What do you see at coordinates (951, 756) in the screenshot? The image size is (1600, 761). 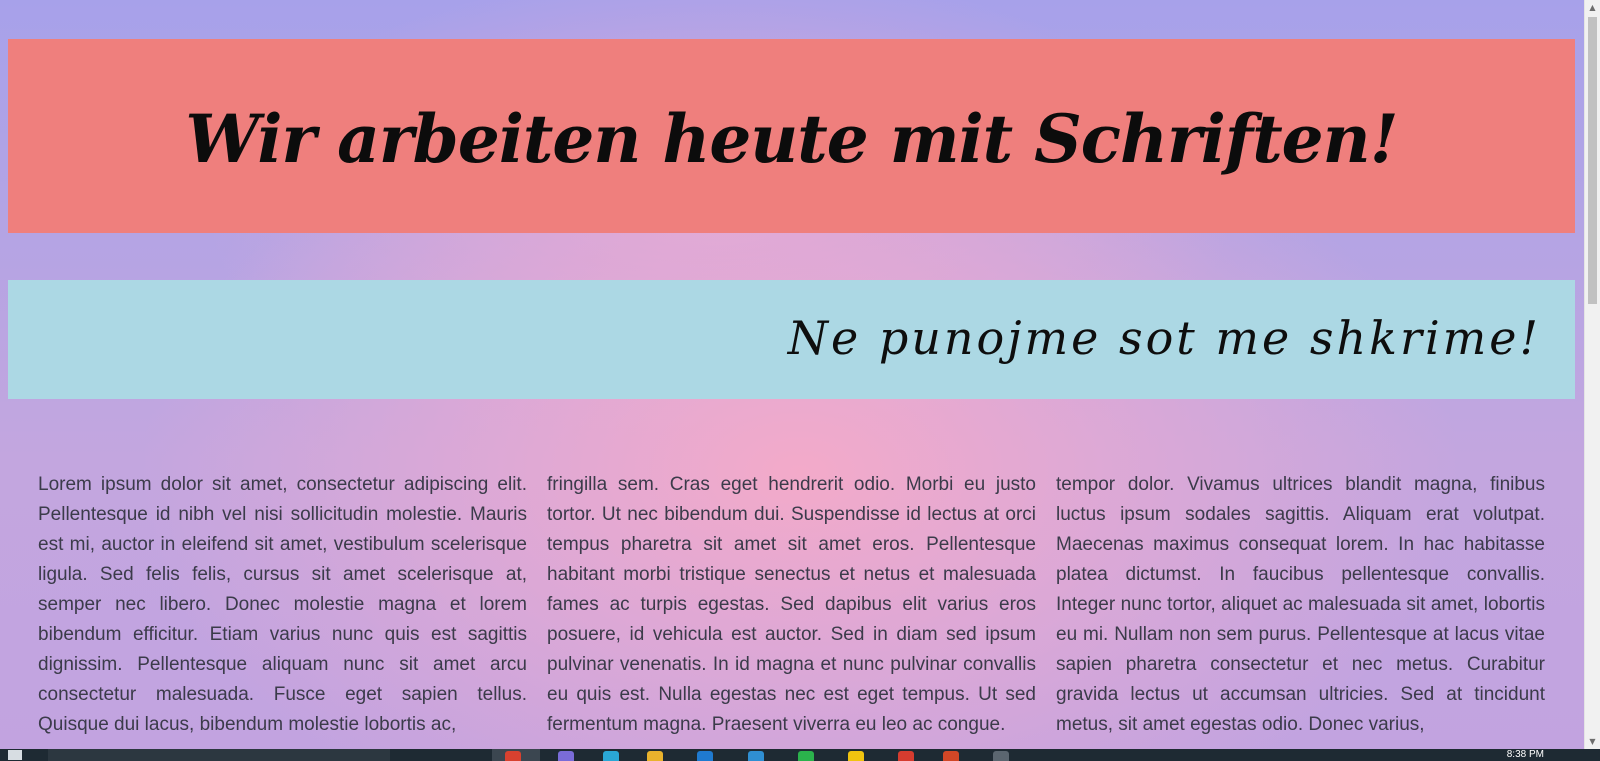 I see `powerpoint-icon` at bounding box center [951, 756].